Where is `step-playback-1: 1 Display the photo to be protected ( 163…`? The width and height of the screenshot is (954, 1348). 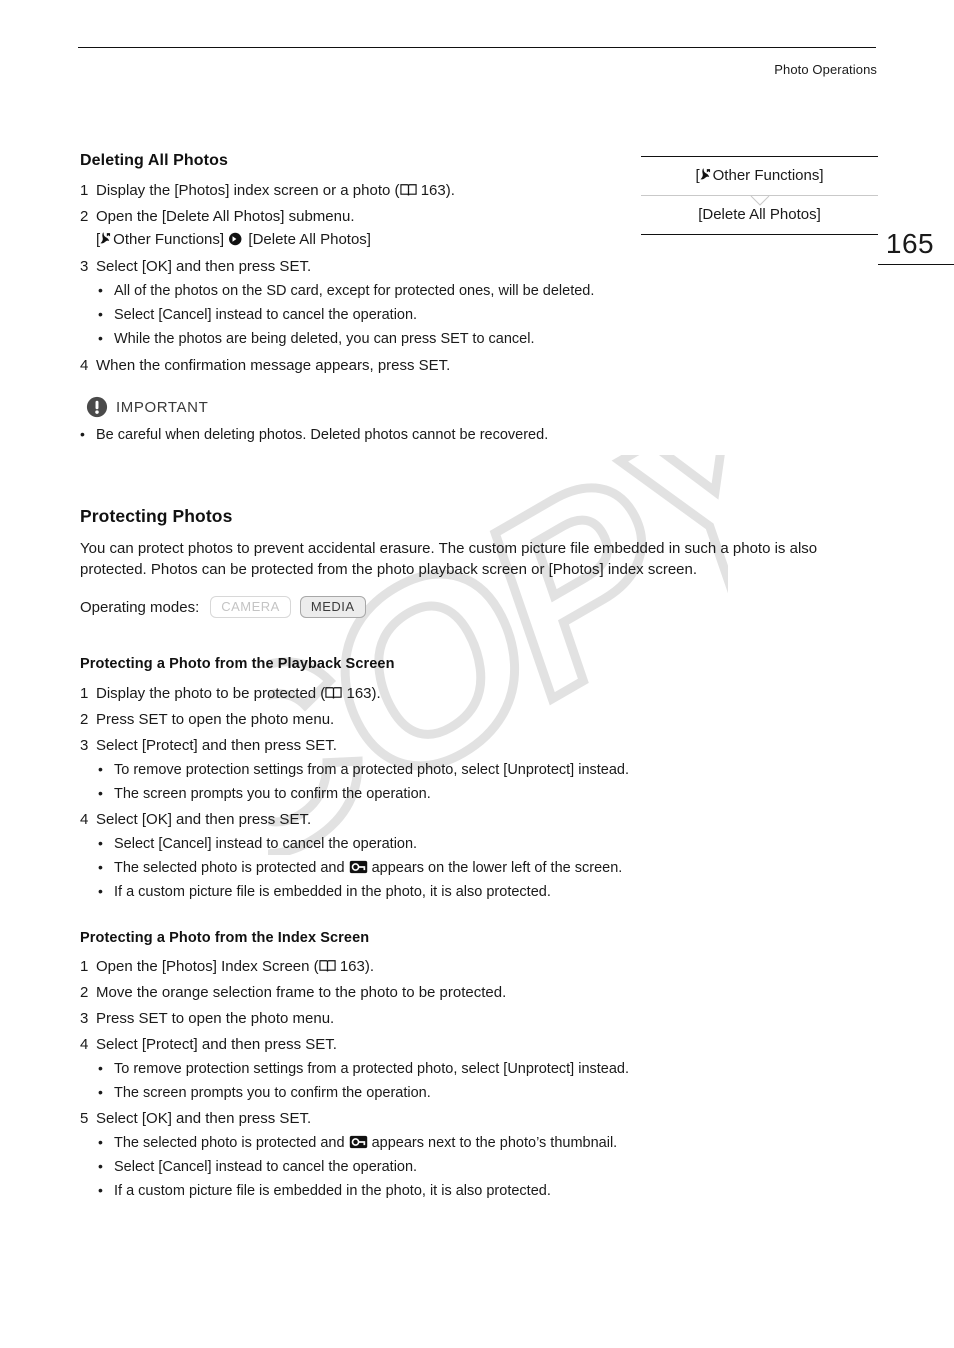 step-playback-1: 1 Display the photo to be protected ( 163… is located at coordinates (230, 694).